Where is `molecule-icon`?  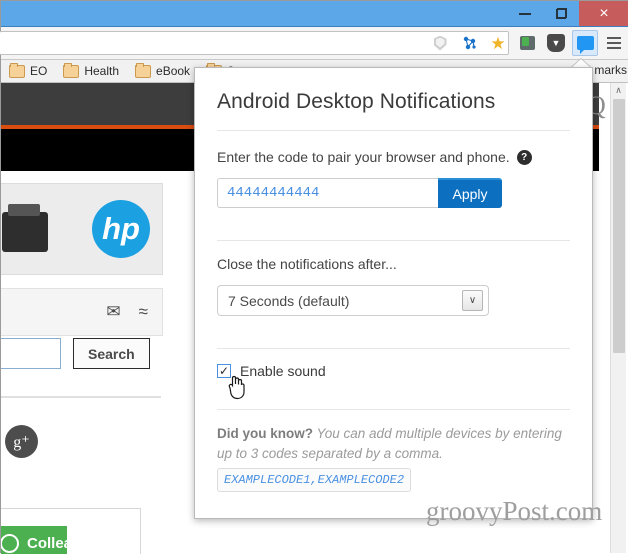
molecule-icon is located at coordinates (469, 43).